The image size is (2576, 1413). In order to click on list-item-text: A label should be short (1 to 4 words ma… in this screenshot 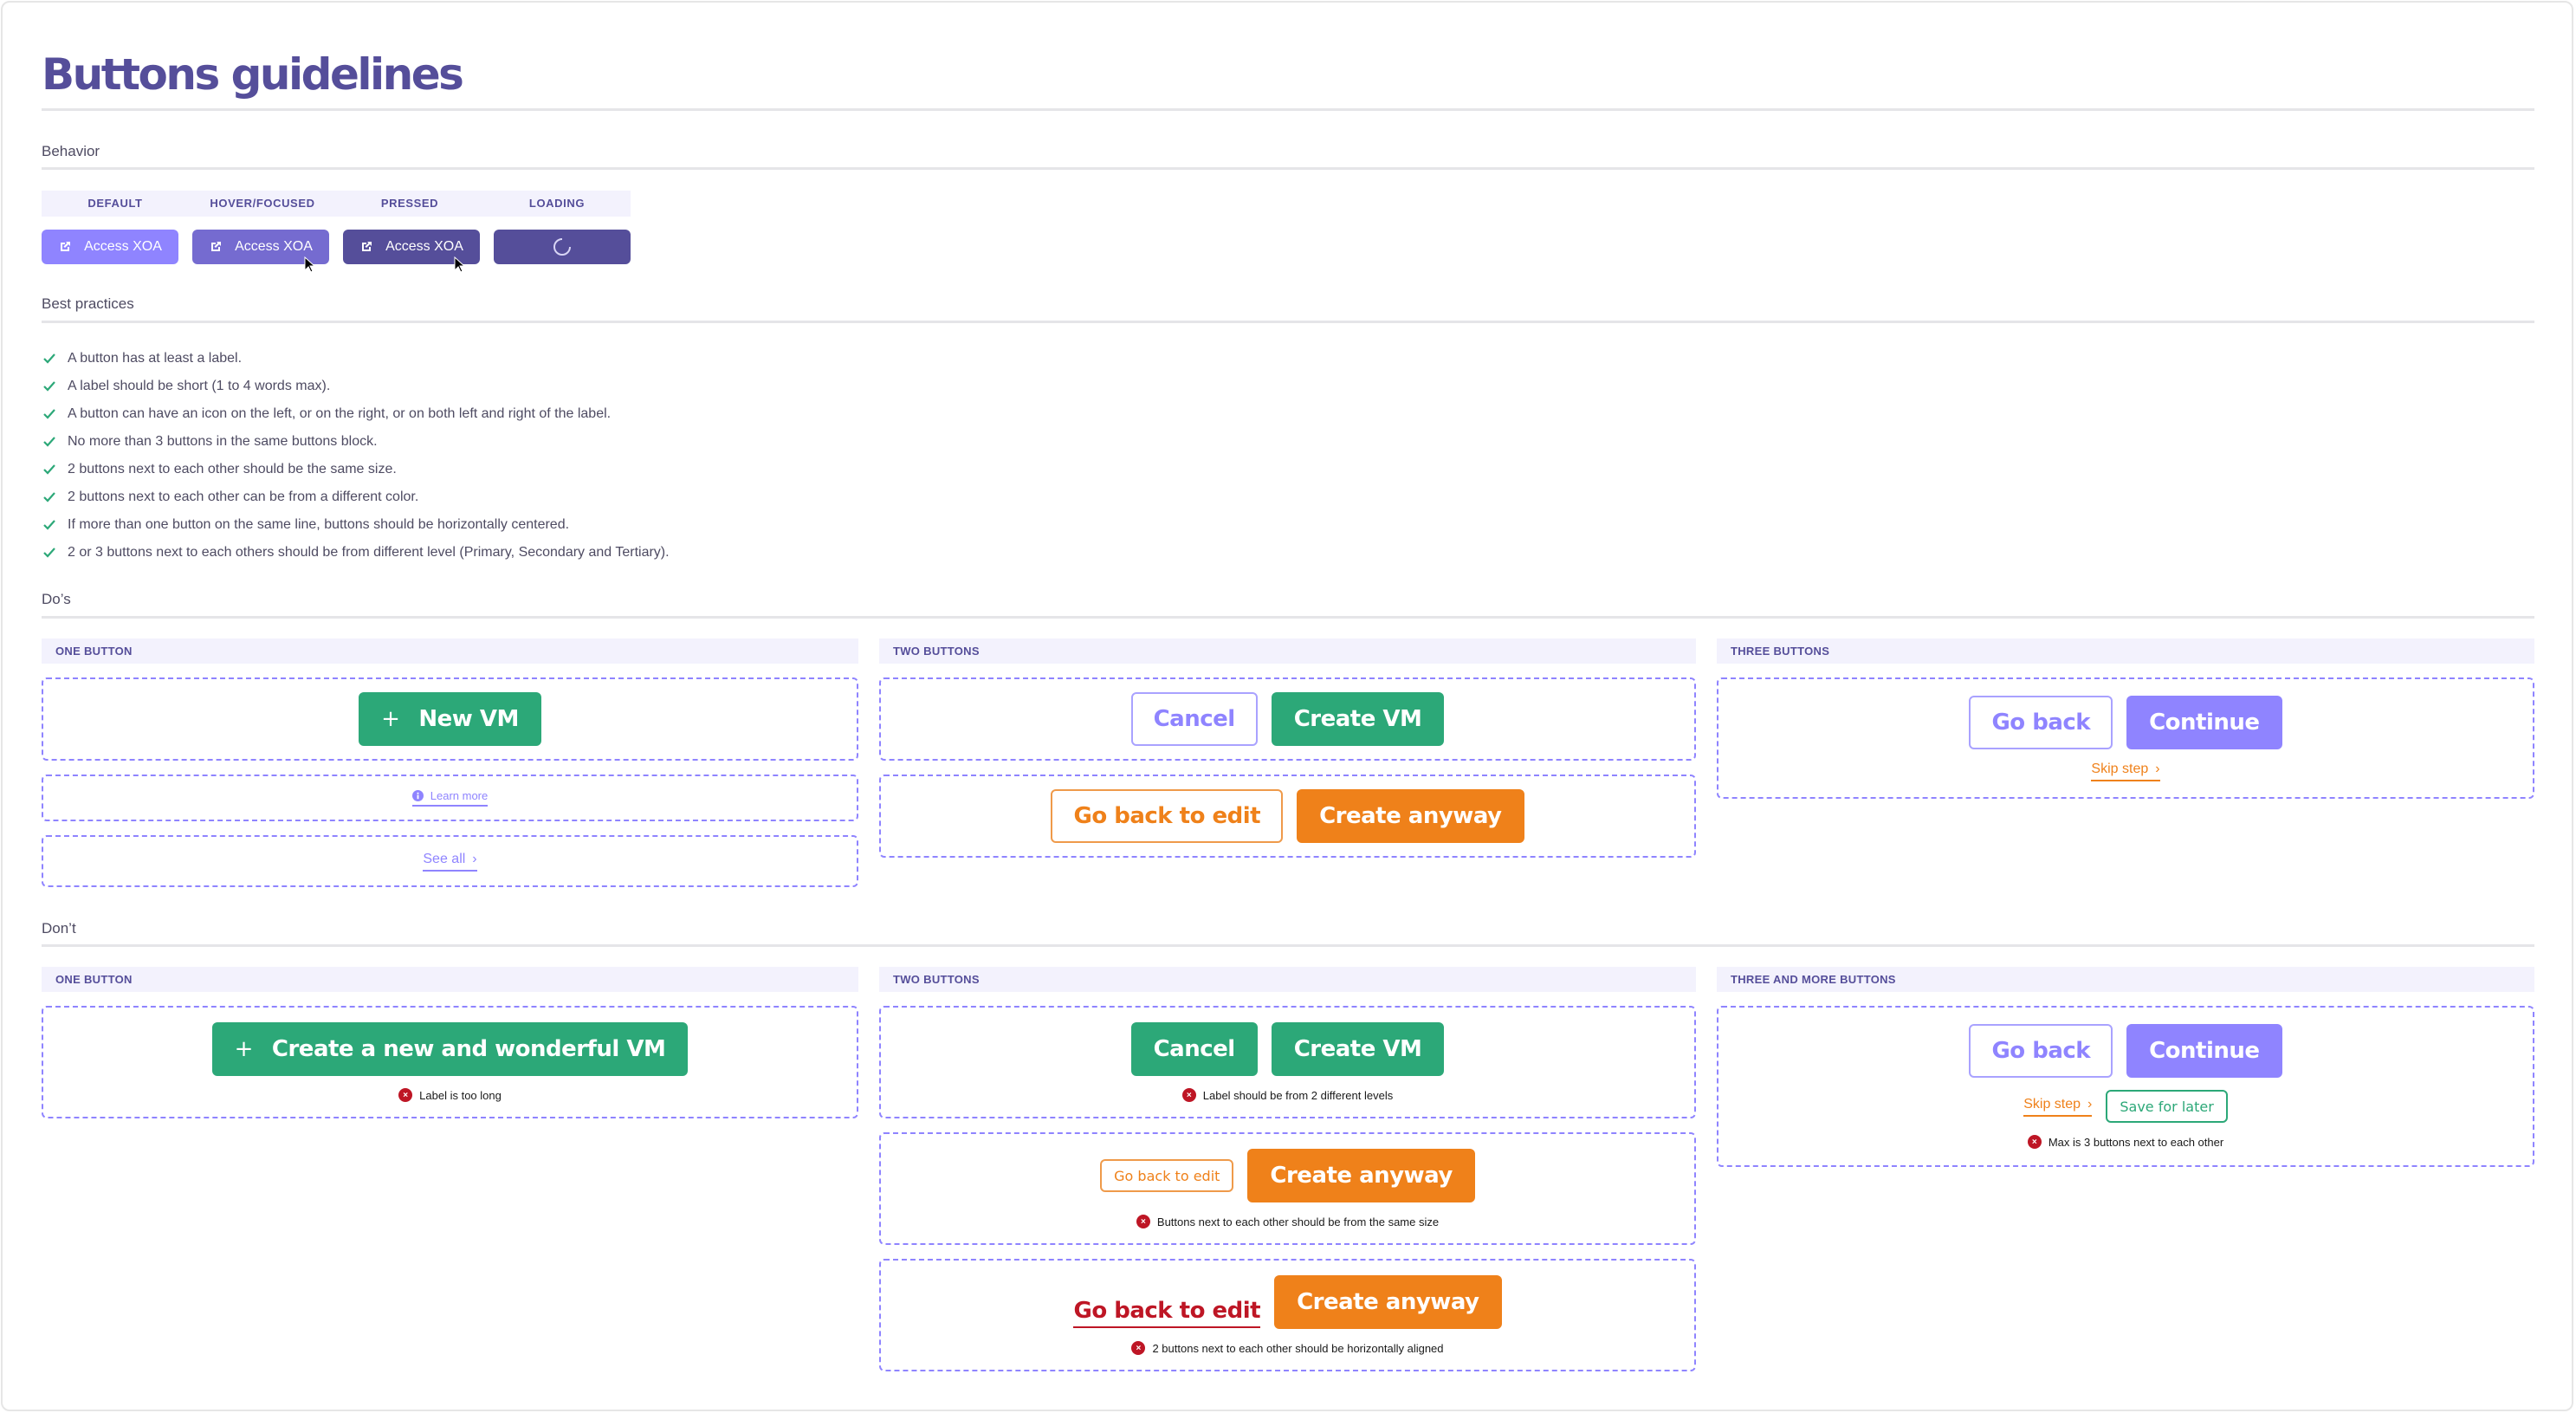, I will do `click(199, 386)`.